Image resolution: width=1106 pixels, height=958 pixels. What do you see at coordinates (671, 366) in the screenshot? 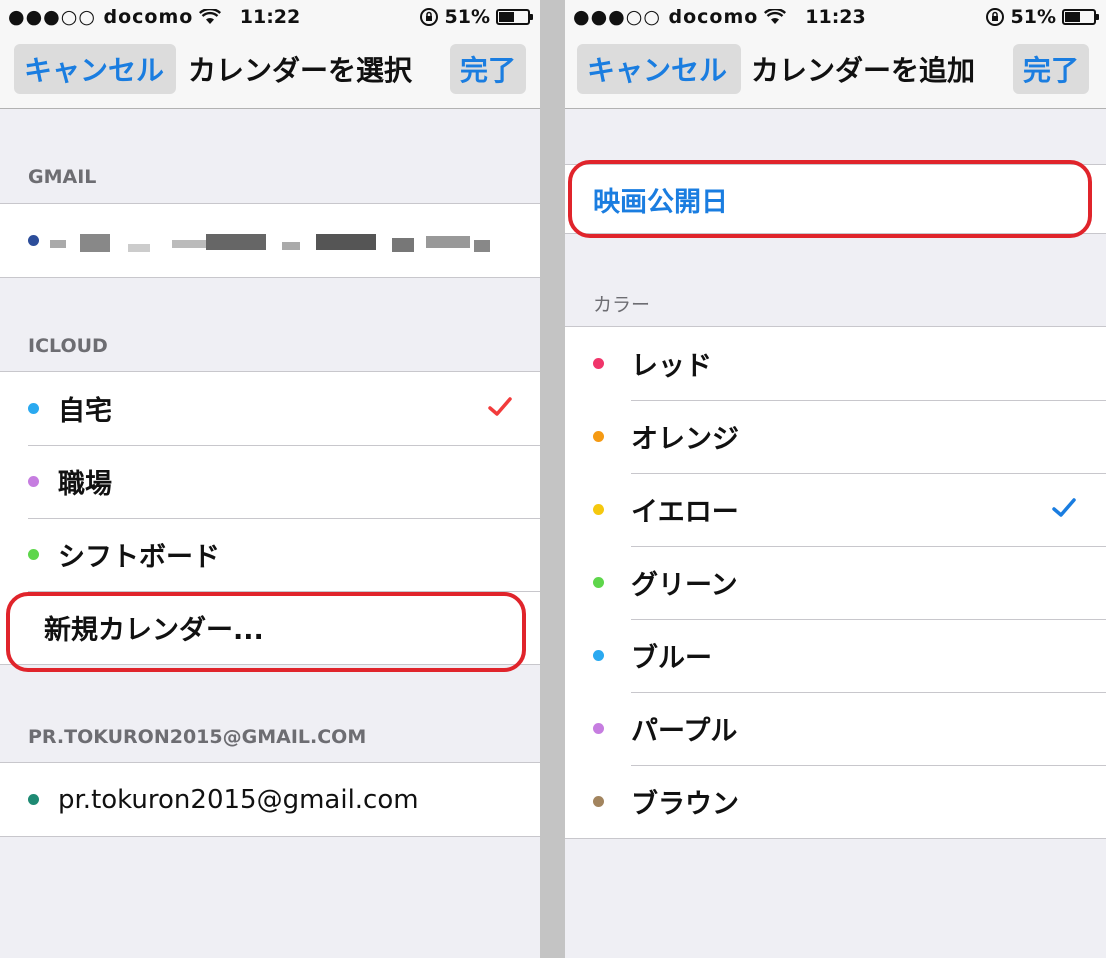
I see `color-option-label: レッド` at bounding box center [671, 366].